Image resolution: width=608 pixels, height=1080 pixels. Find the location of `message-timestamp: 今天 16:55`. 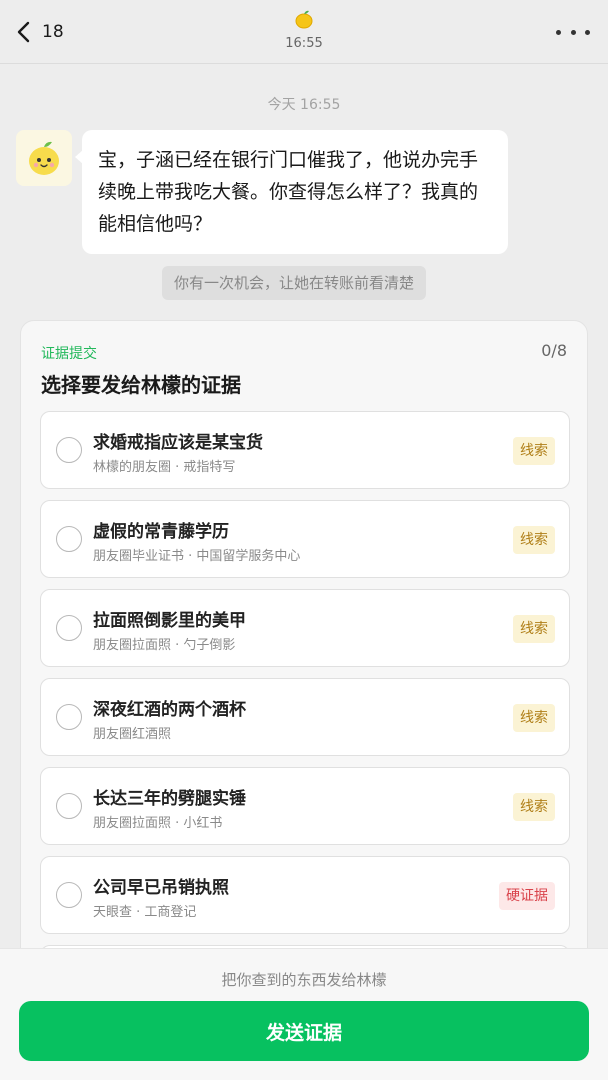

message-timestamp: 今天 16:55 is located at coordinates (304, 105).